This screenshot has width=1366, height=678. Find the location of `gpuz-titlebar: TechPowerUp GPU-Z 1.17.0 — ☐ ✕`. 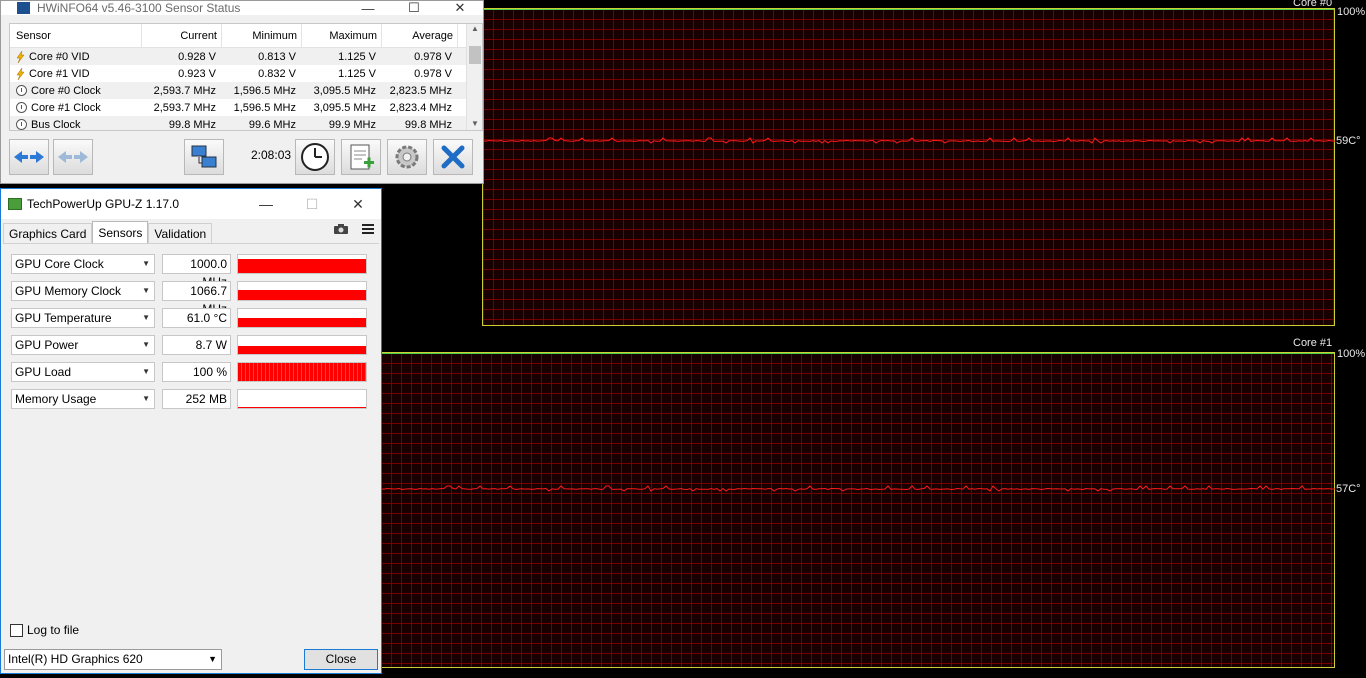

gpuz-titlebar: TechPowerUp GPU-Z 1.17.0 — ☐ ✕ is located at coordinates (191, 204).